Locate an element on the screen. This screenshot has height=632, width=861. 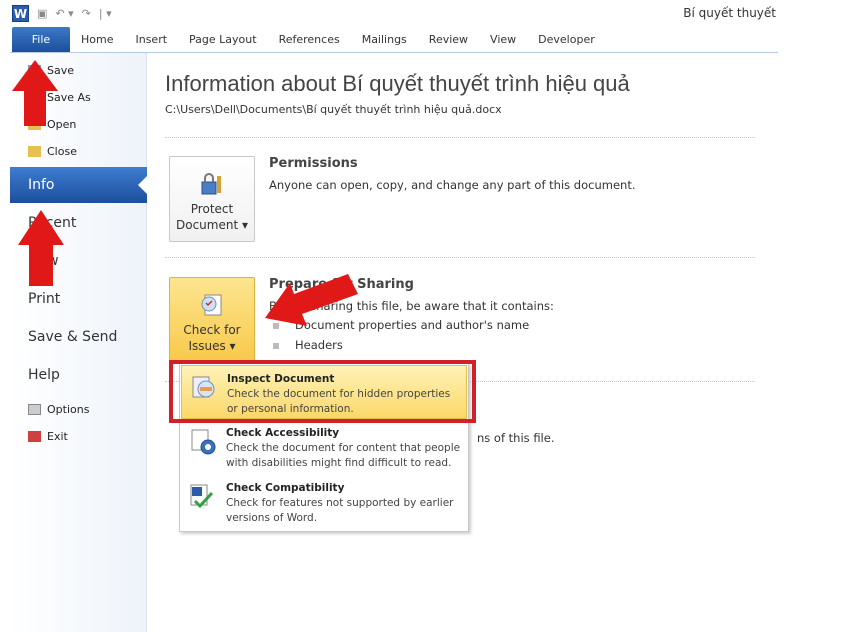
exit-icon is located at coordinates (34, 436).